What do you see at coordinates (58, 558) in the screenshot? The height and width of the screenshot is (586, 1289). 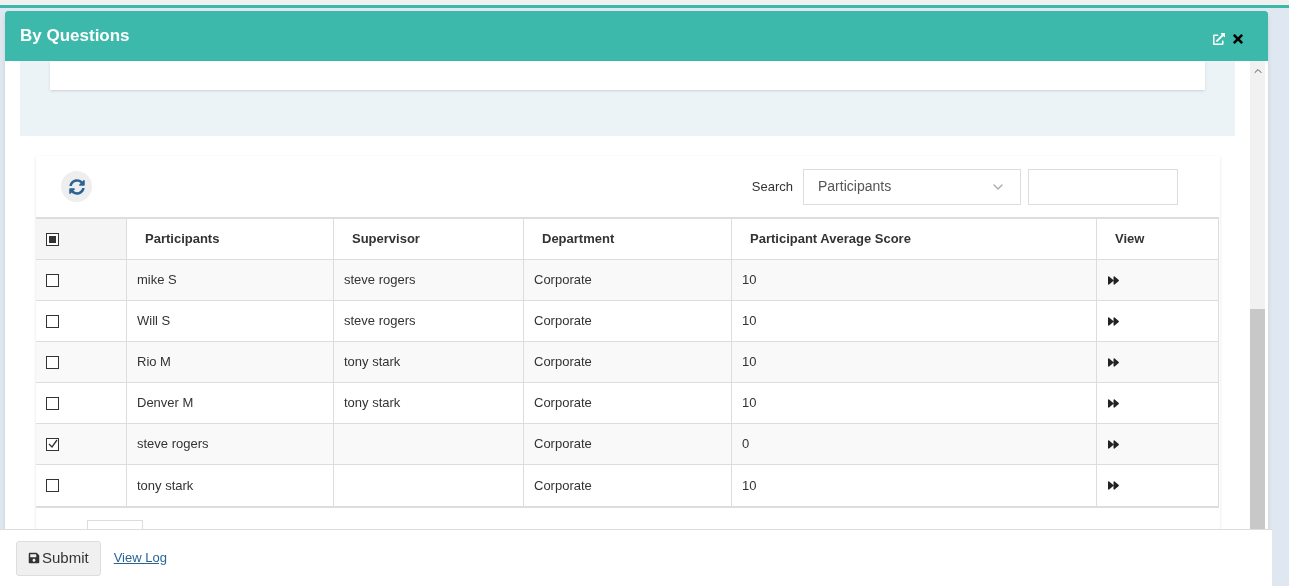 I see `submit-button: Submit` at bounding box center [58, 558].